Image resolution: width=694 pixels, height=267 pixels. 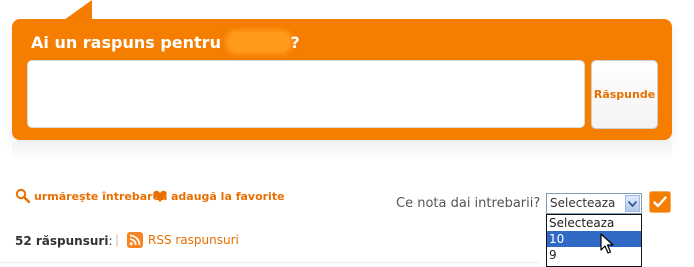 I want to click on answer-submit-button: Răspunde, so click(x=624, y=94).